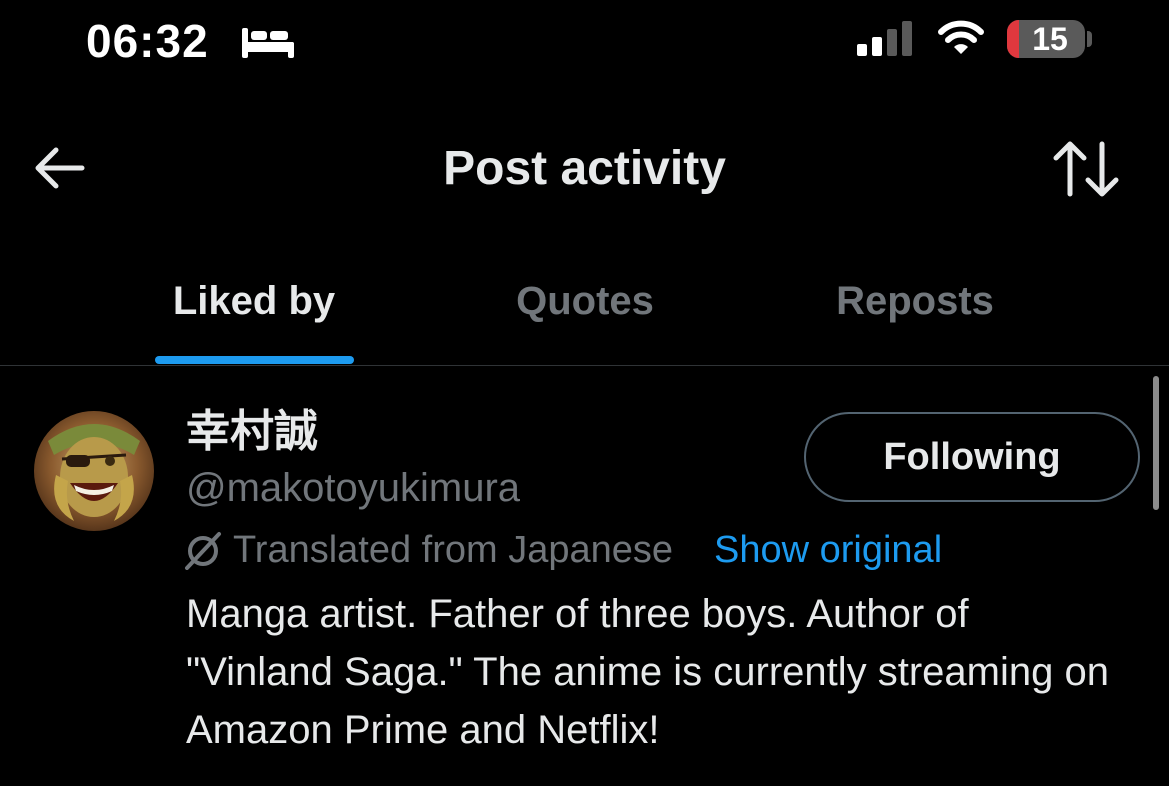 Image resolution: width=1169 pixels, height=786 pixels. I want to click on battery-indicator: 15, so click(1046, 39).